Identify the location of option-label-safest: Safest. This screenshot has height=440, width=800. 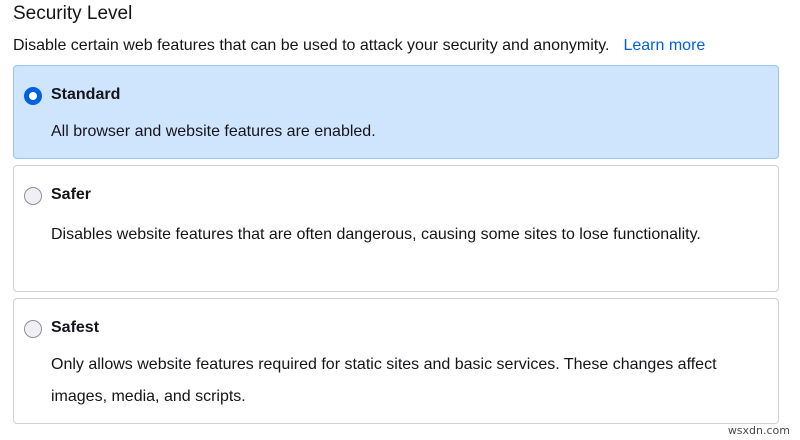
(75, 327).